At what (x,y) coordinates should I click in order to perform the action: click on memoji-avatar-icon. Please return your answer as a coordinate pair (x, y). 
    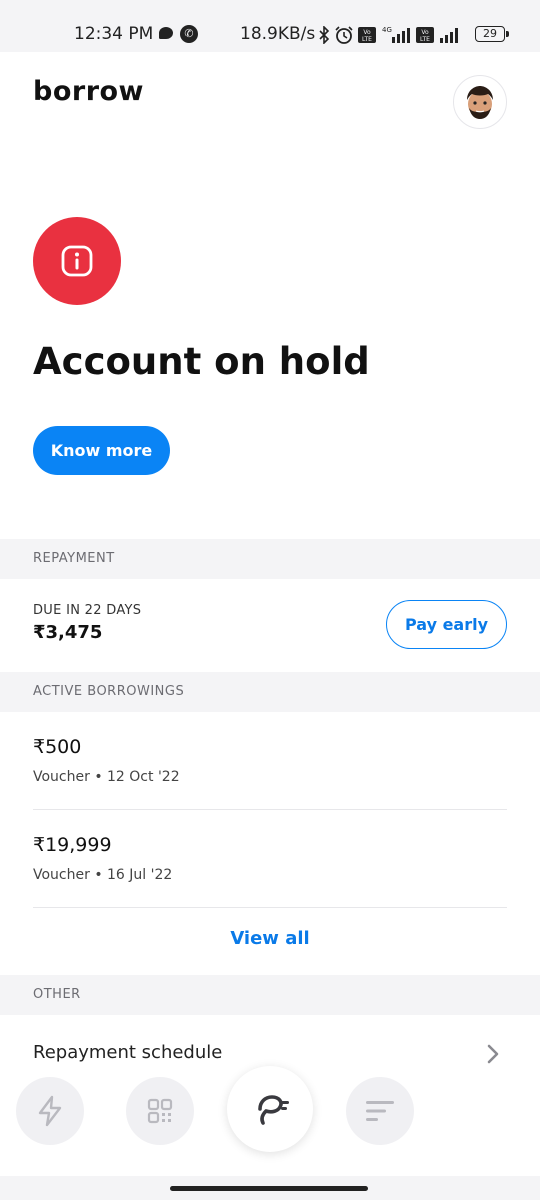
    Looking at the image, I should click on (480, 102).